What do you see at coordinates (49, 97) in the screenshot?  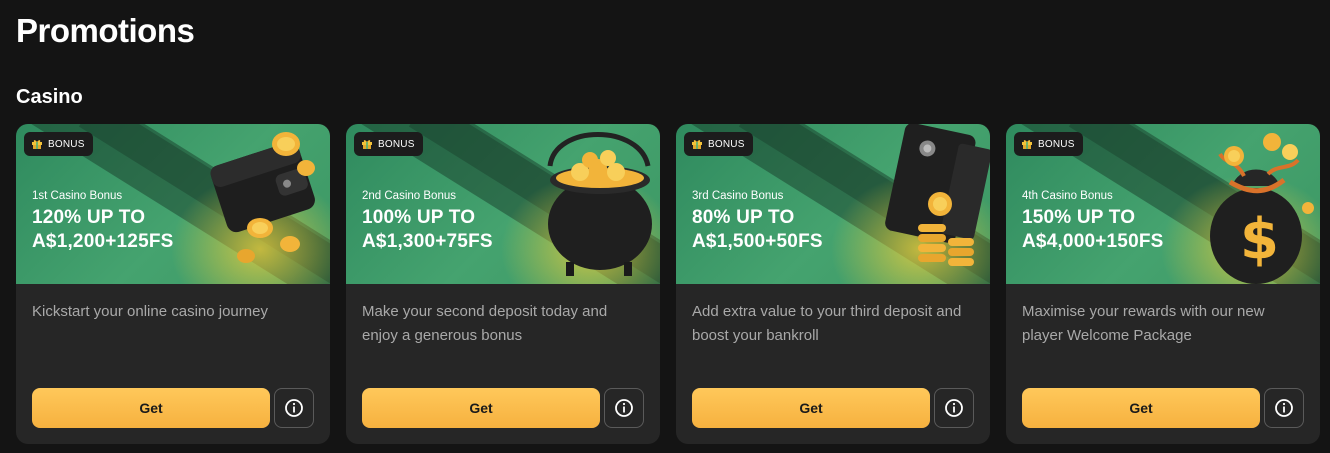 I see `section-title-casino: Casino` at bounding box center [49, 97].